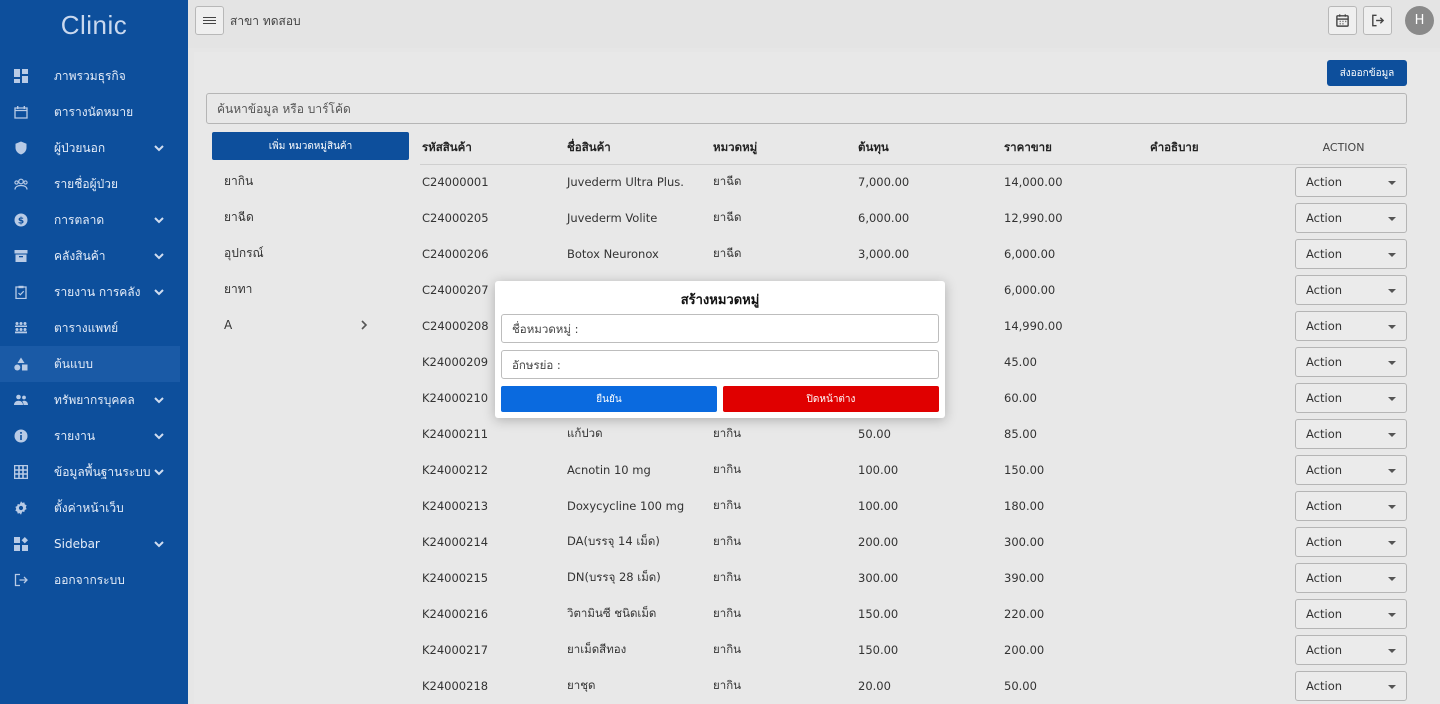 The image size is (1440, 704). What do you see at coordinates (609, 399) in the screenshot?
I see `confirm-button: ยืนยัน` at bounding box center [609, 399].